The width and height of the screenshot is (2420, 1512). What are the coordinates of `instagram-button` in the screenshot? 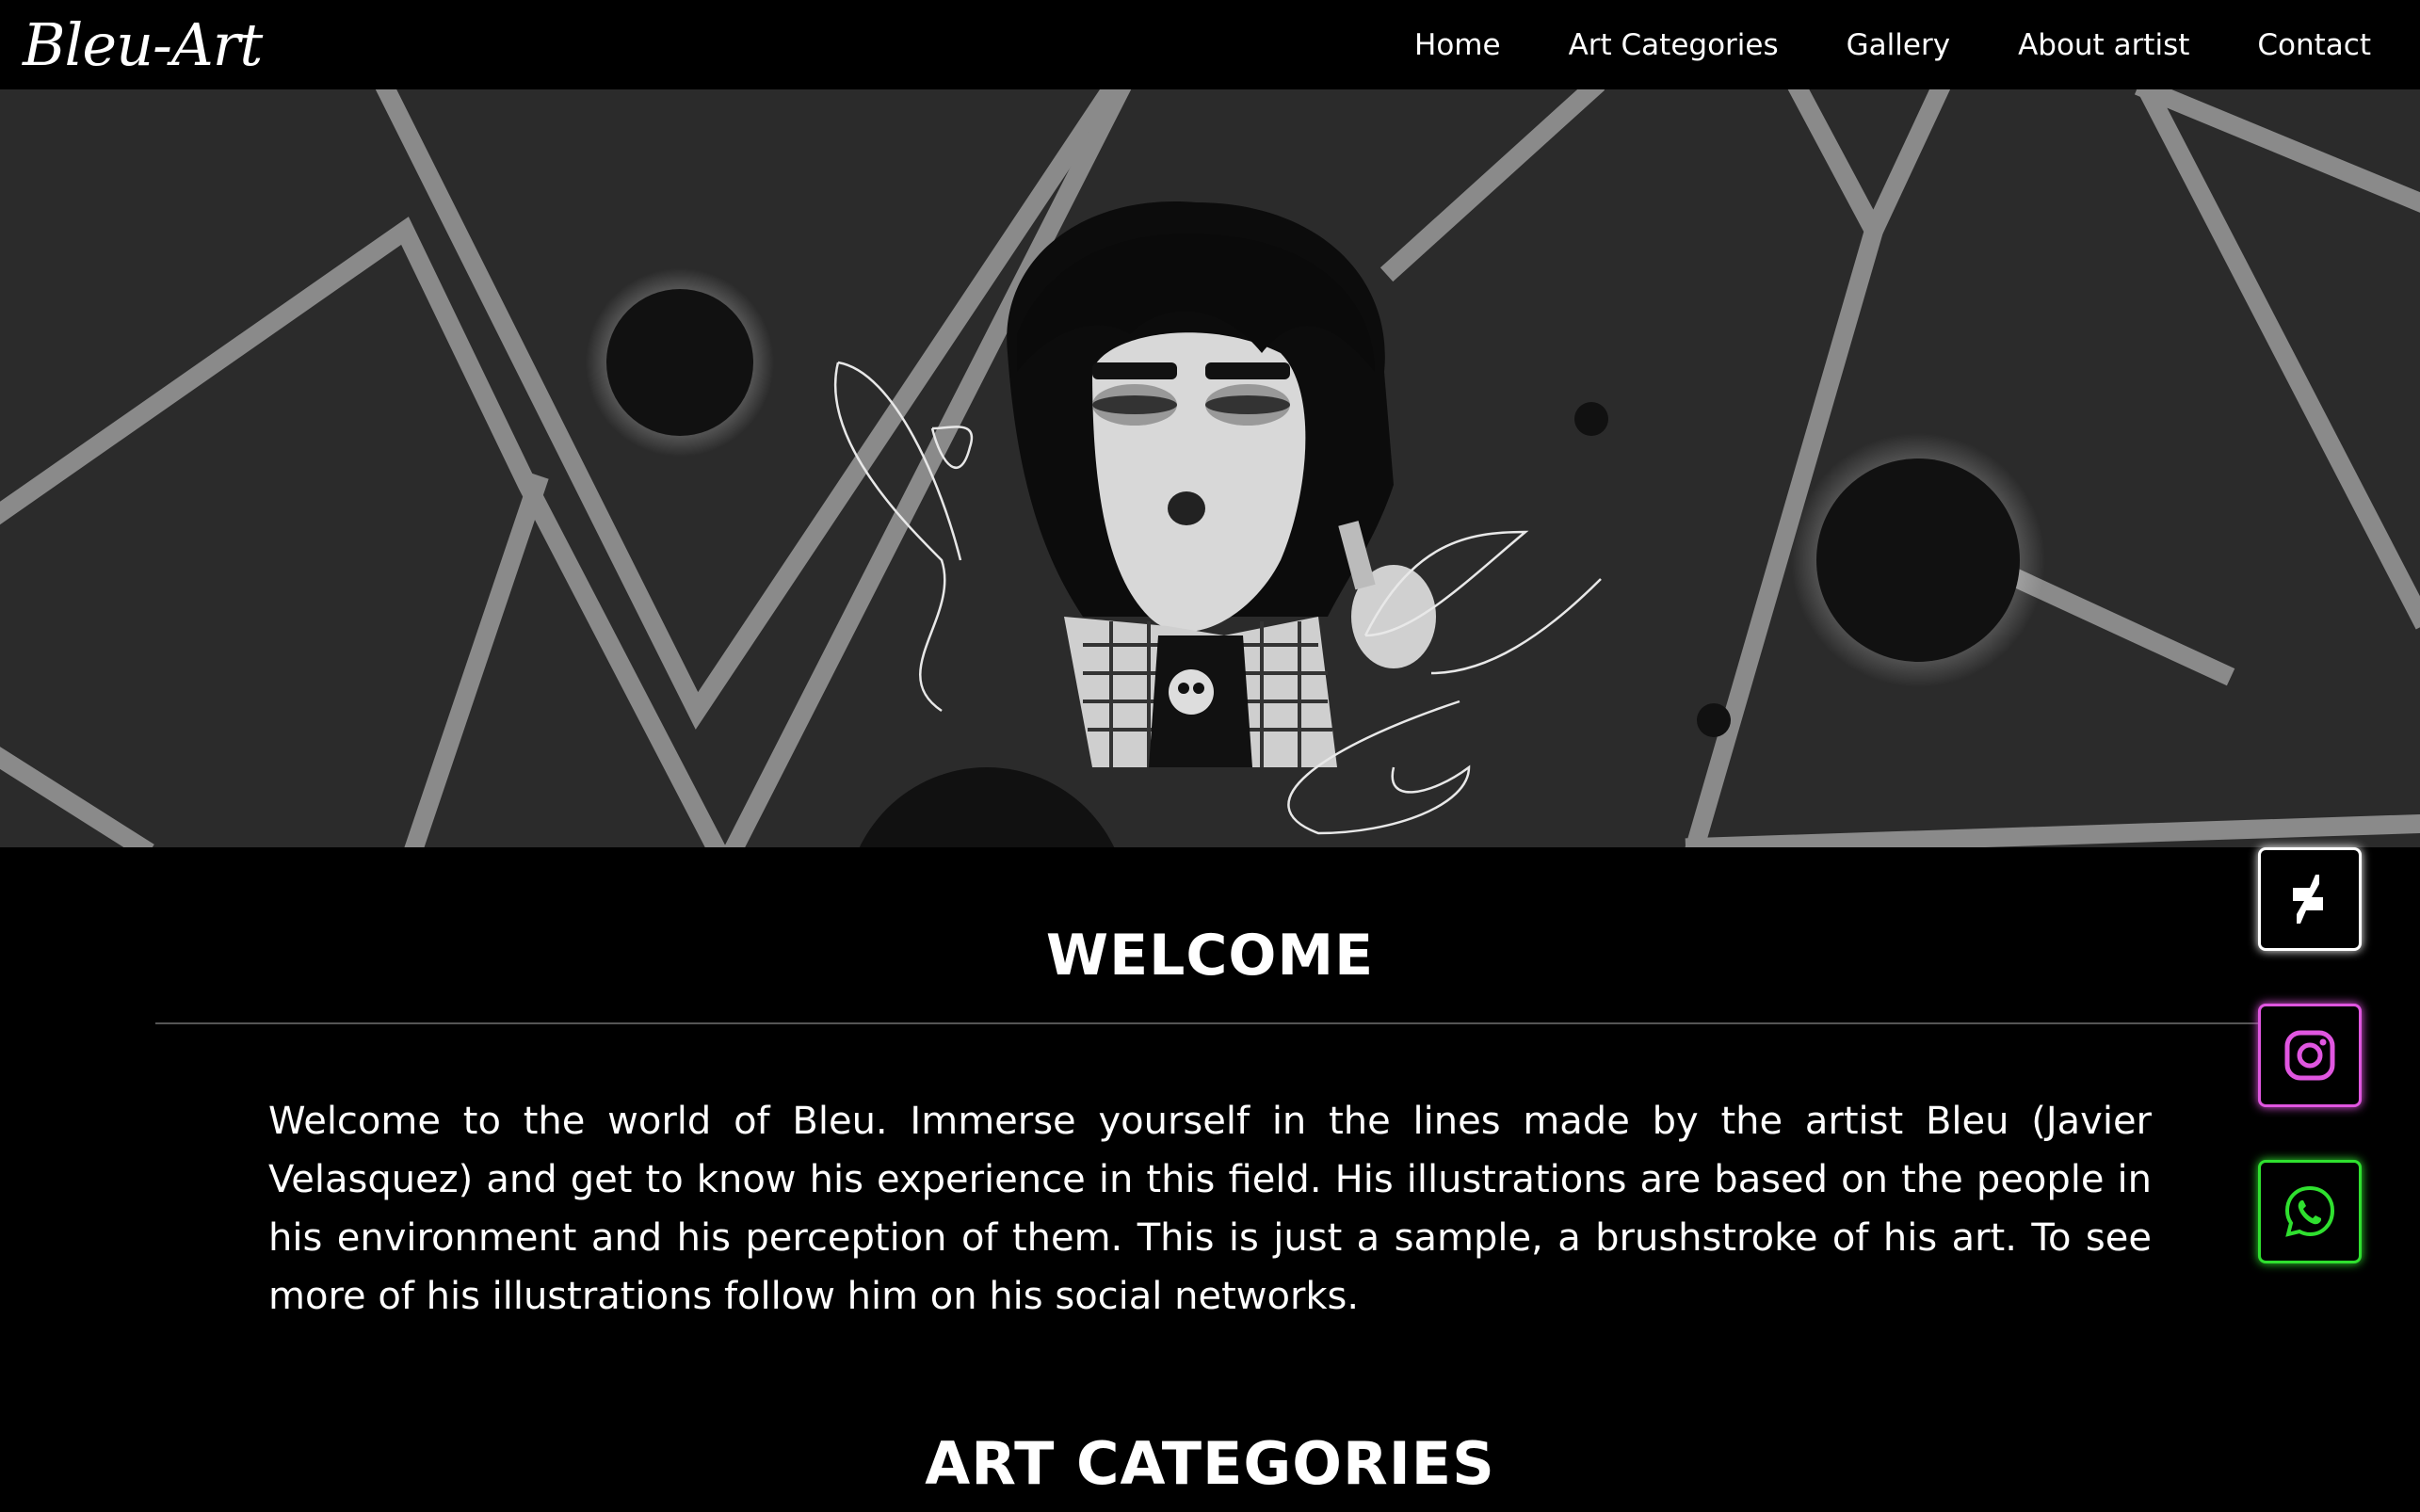 It's located at (2310, 1055).